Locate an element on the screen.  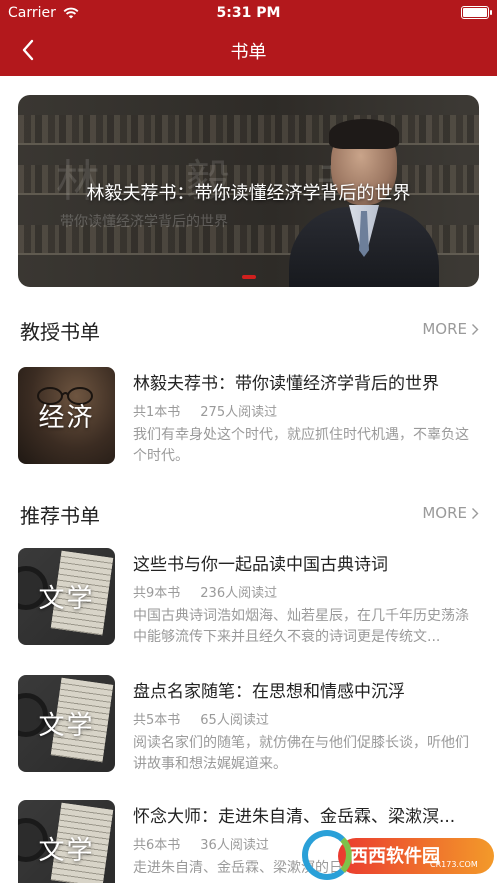
item-title: 林毅夫荐书：带你读懂经济学背后的世界 is located at coordinates (286, 384).